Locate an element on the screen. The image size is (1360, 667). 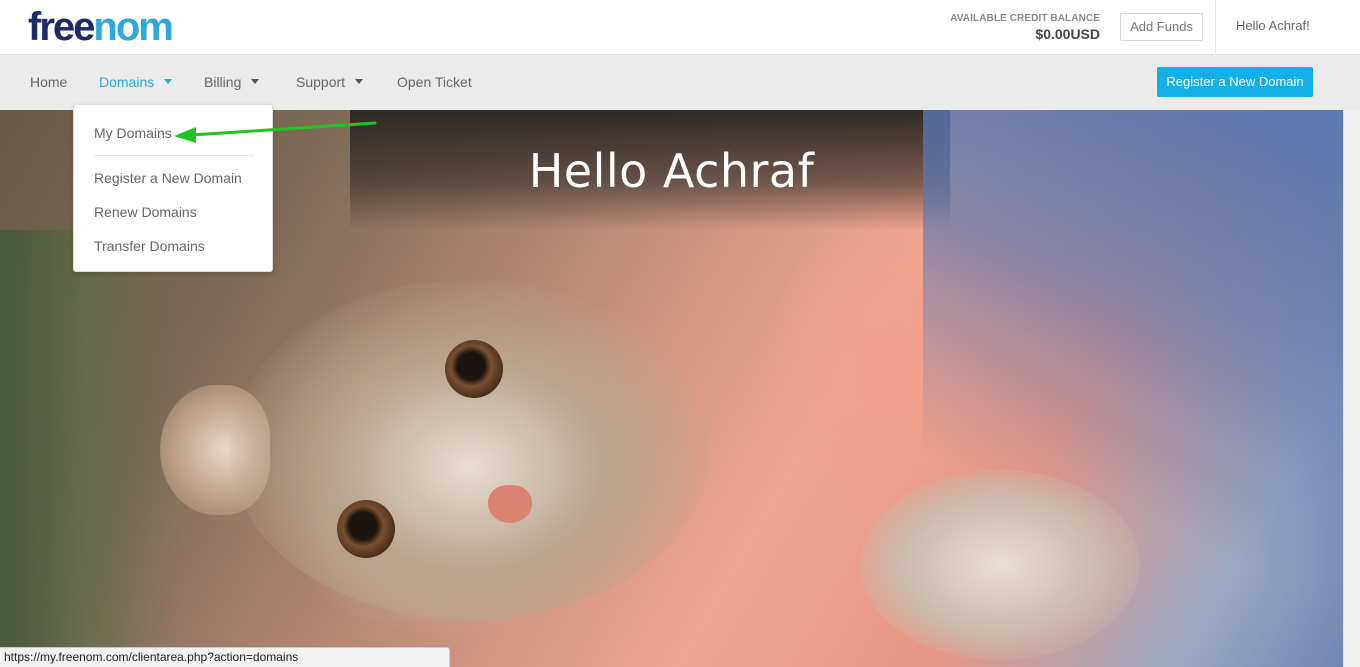
cat-paw is located at coordinates (1000, 565).